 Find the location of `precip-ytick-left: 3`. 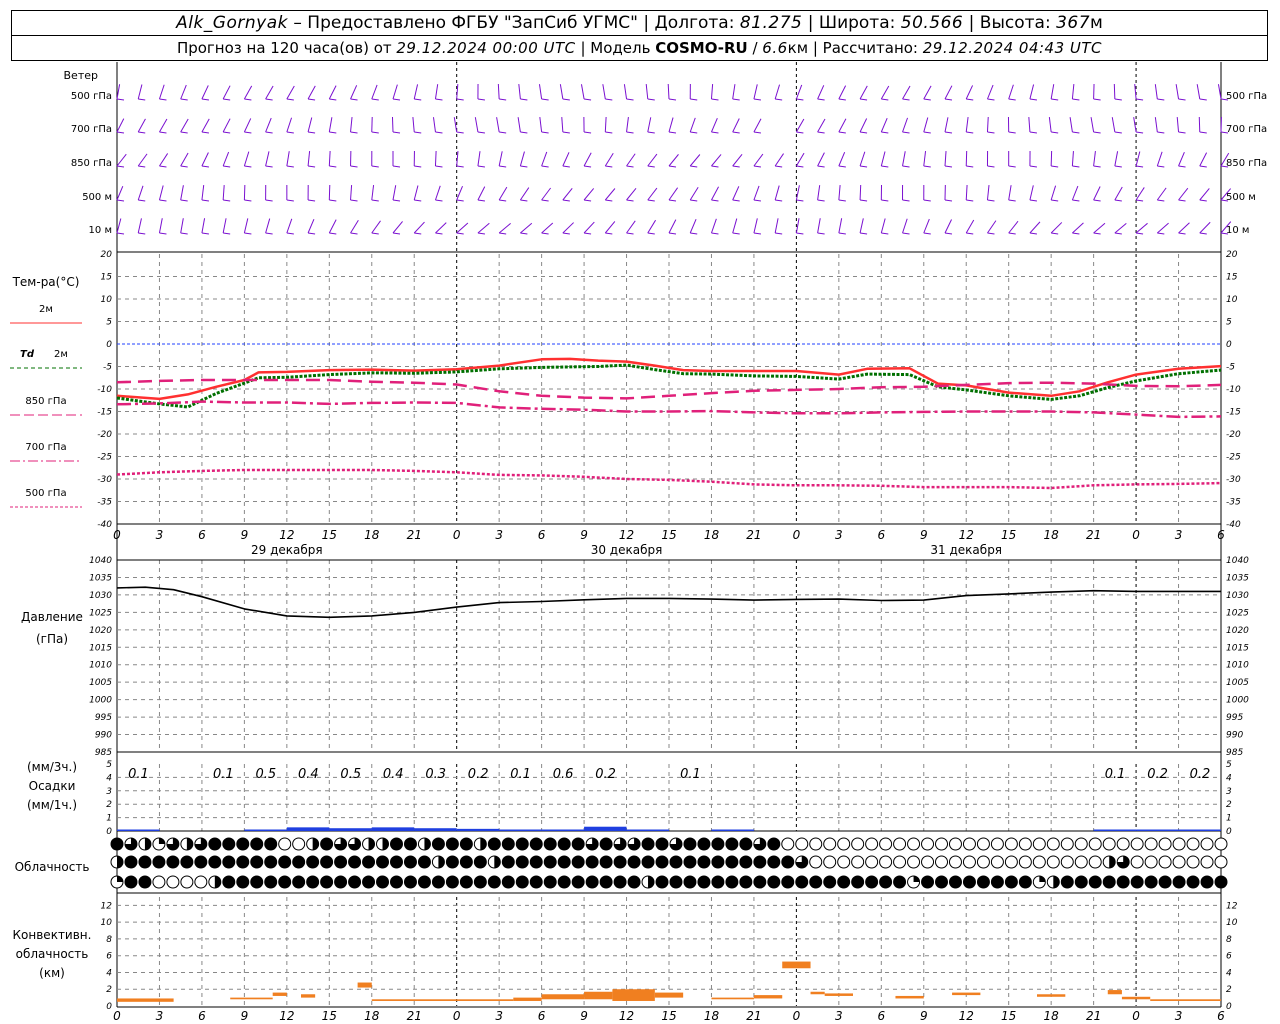

precip-ytick-left: 3 is located at coordinates (109, 792).